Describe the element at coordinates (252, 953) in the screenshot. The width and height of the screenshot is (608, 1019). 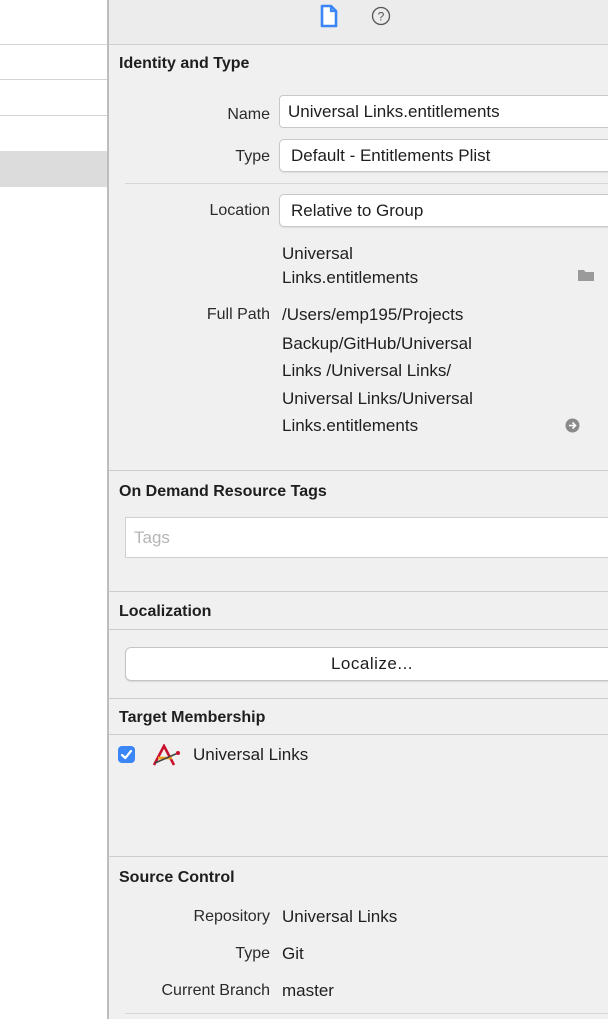
I see `vcs-type-label: Type` at that location.